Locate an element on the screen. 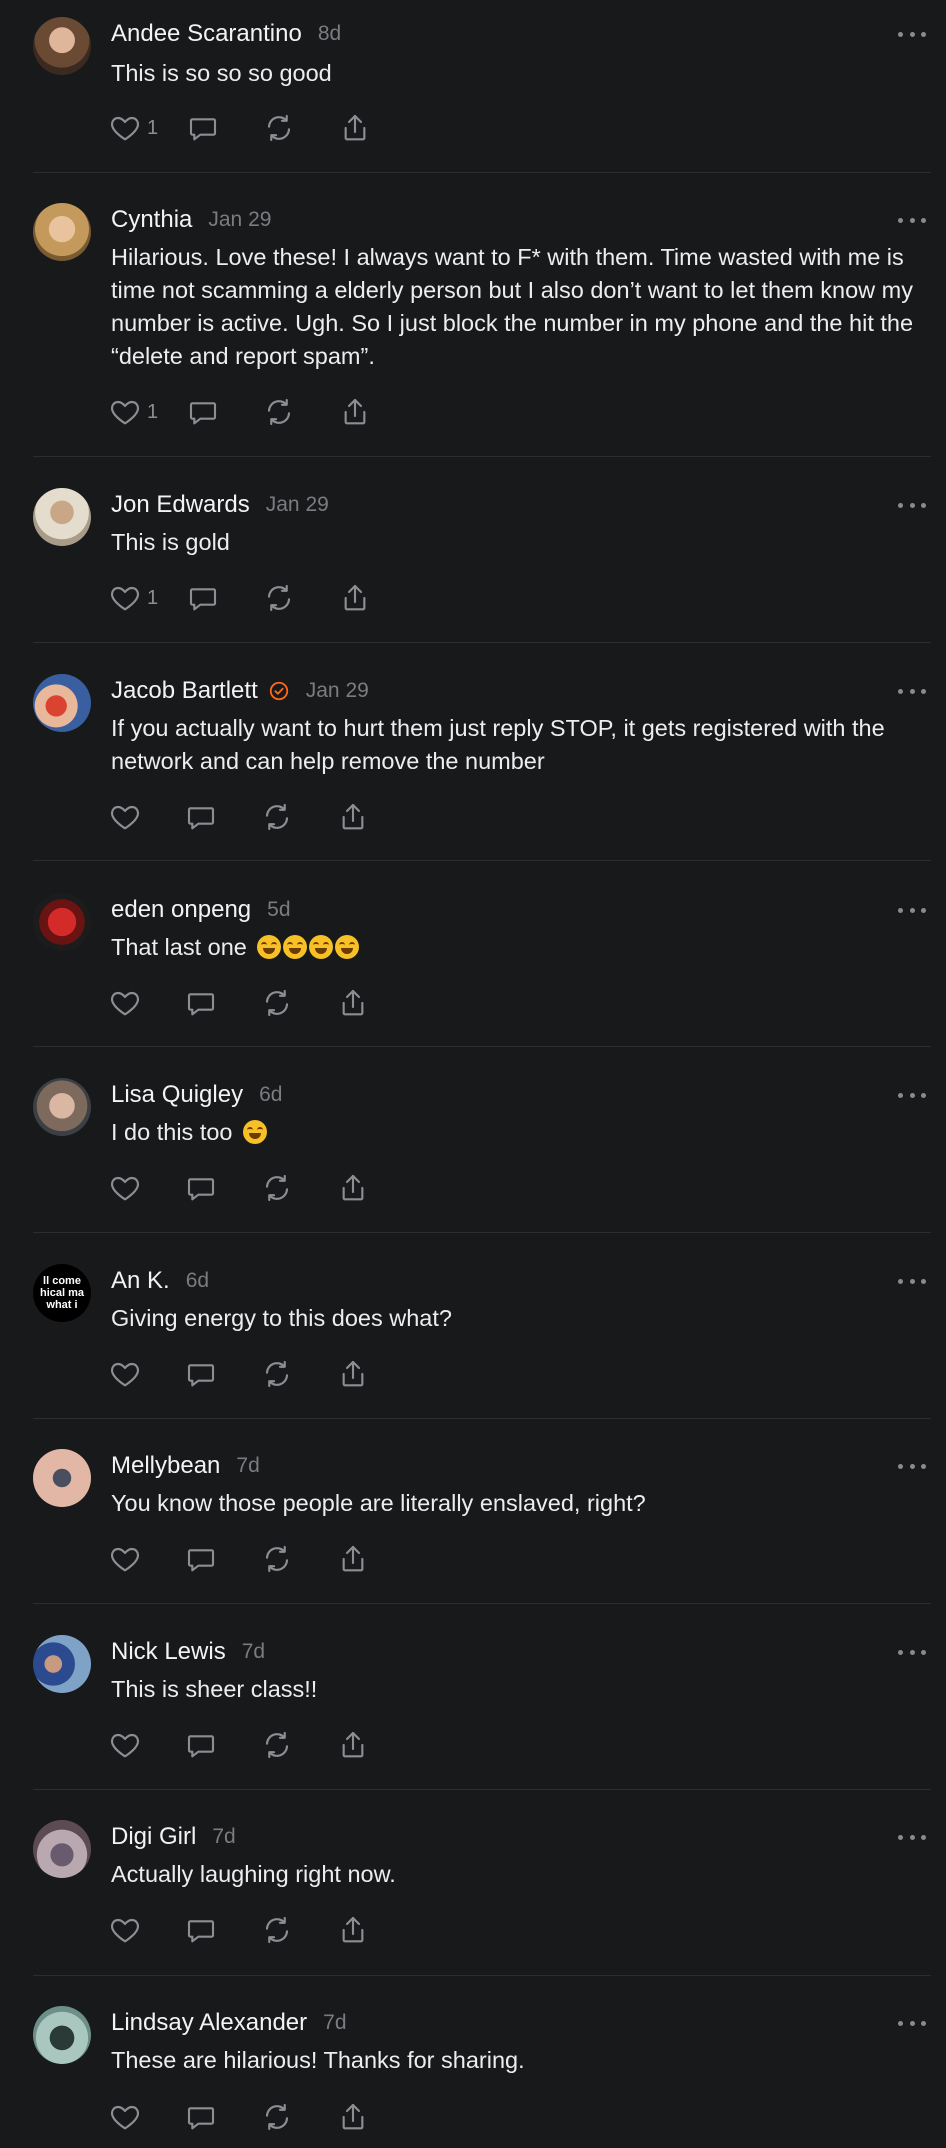  author-name: Cynthia is located at coordinates (151, 220).